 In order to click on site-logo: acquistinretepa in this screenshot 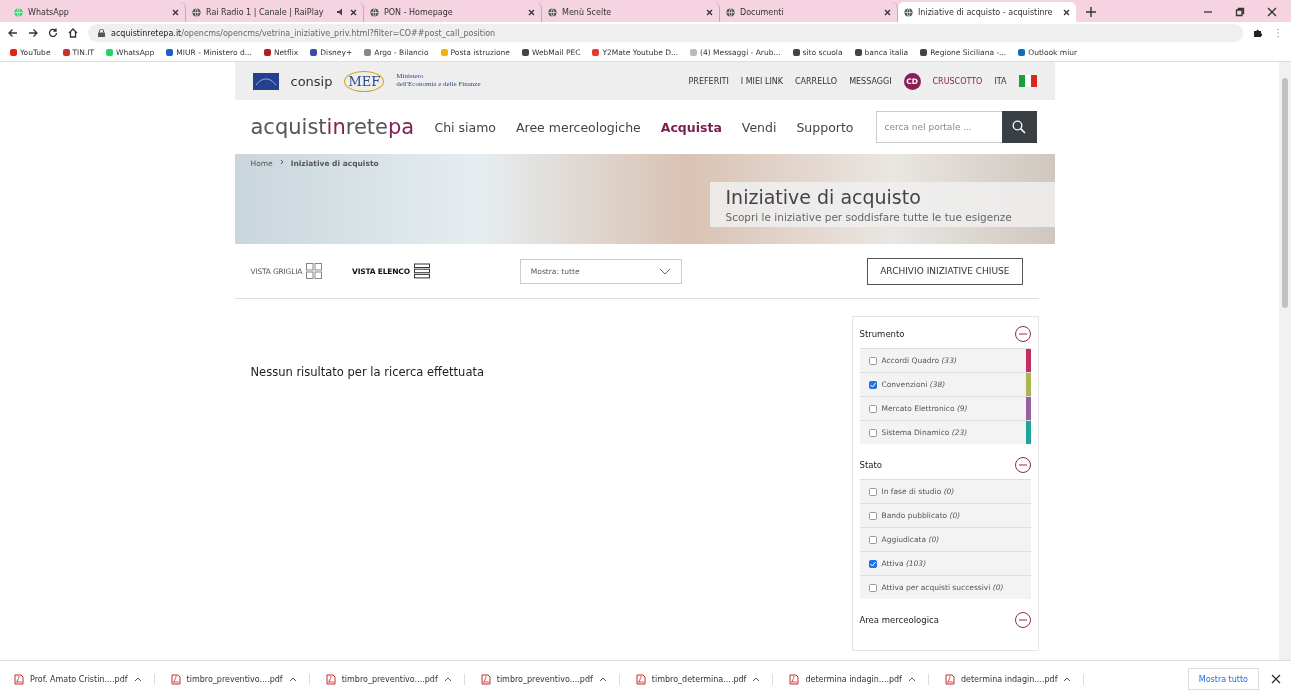, I will do `click(332, 127)`.